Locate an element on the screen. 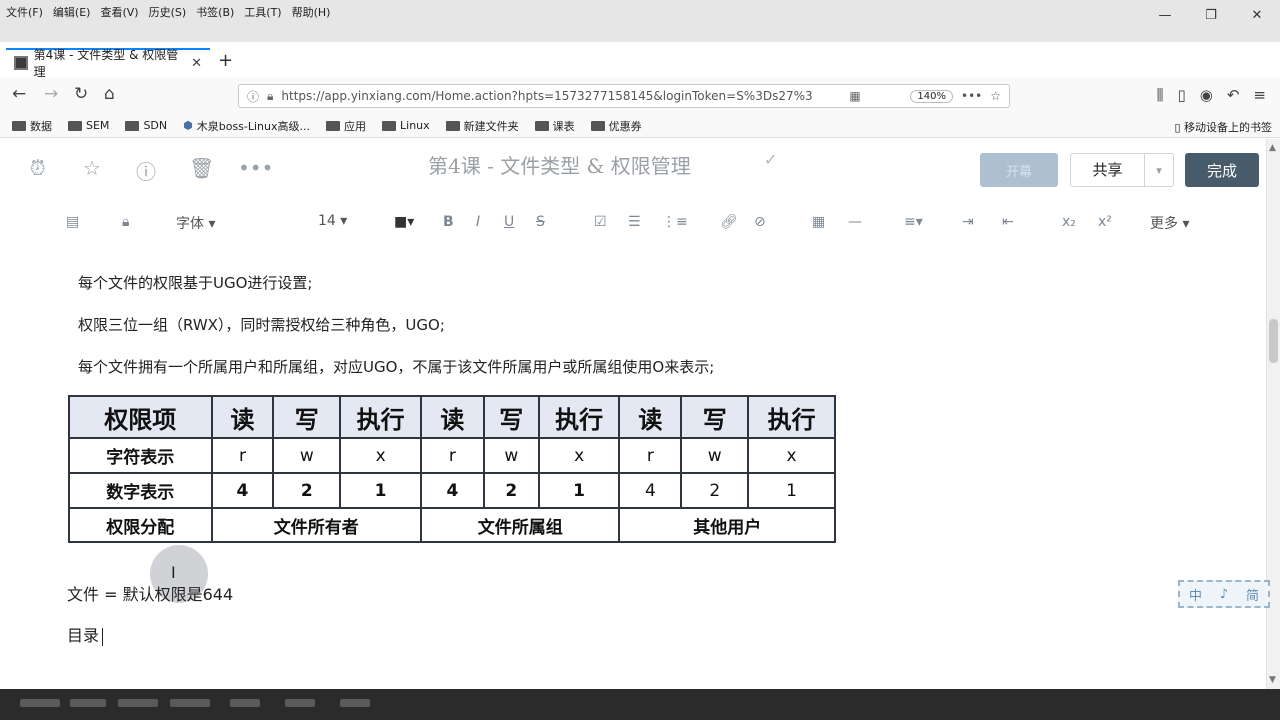 This screenshot has height=720, width=1280. bookmark-new-folder: 新建文件夹 is located at coordinates (482, 126).